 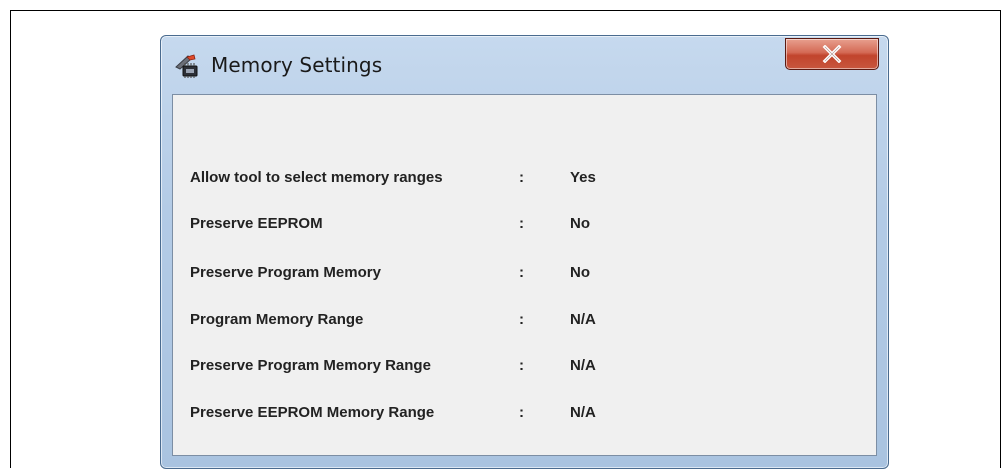 I want to click on close-button, so click(x=832, y=54).